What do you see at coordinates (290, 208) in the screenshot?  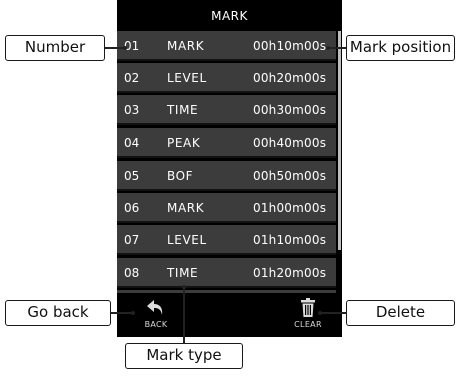 I see `mark-position: 01h00m00s` at bounding box center [290, 208].